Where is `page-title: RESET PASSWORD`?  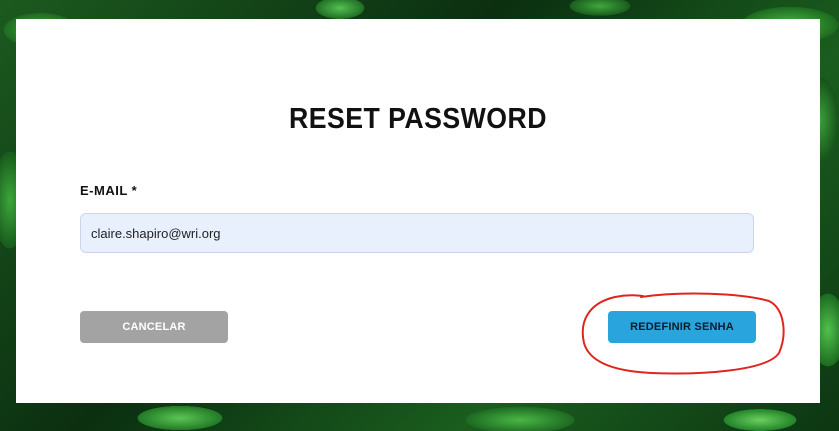 page-title: RESET PASSWORD is located at coordinates (418, 119).